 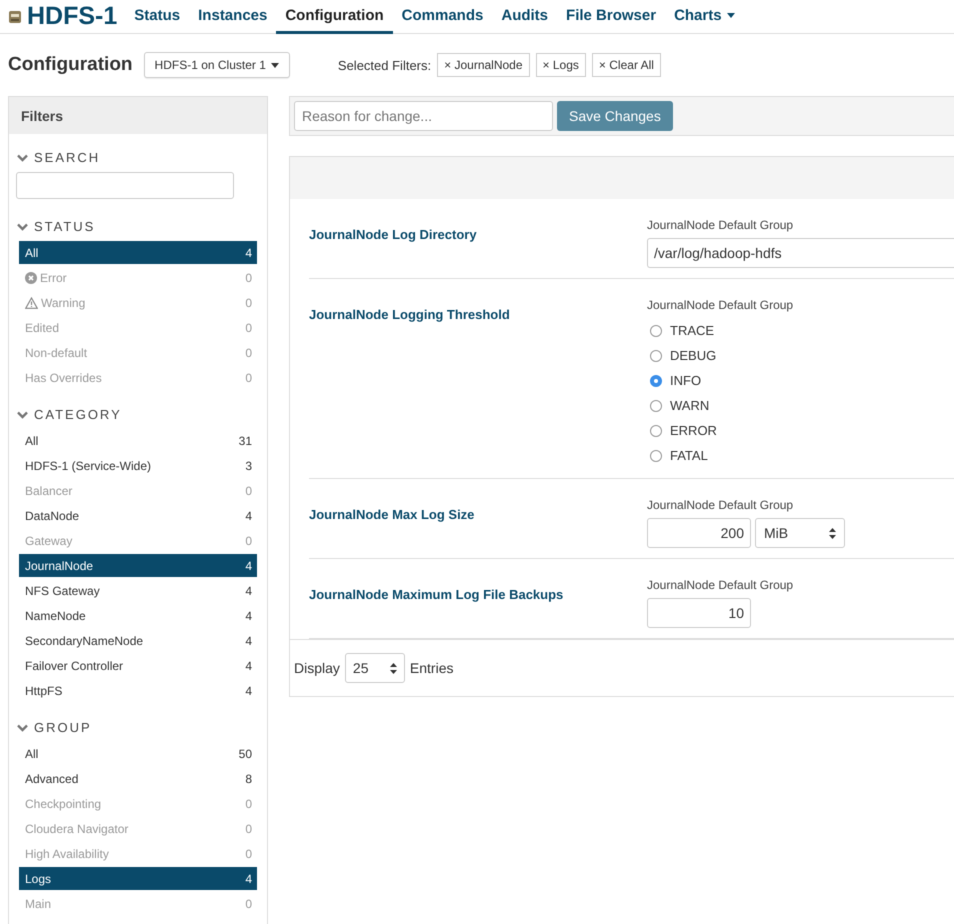 What do you see at coordinates (138, 690) in the screenshot?
I see `filter-item: HttpFS 4` at bounding box center [138, 690].